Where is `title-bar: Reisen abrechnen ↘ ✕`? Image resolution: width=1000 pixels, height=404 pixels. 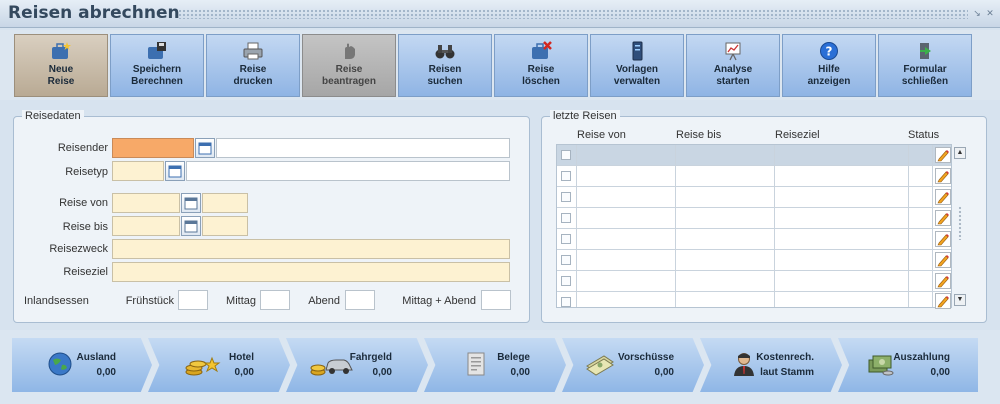
title-bar: Reisen abrechnen ↘ ✕ is located at coordinates (500, 14).